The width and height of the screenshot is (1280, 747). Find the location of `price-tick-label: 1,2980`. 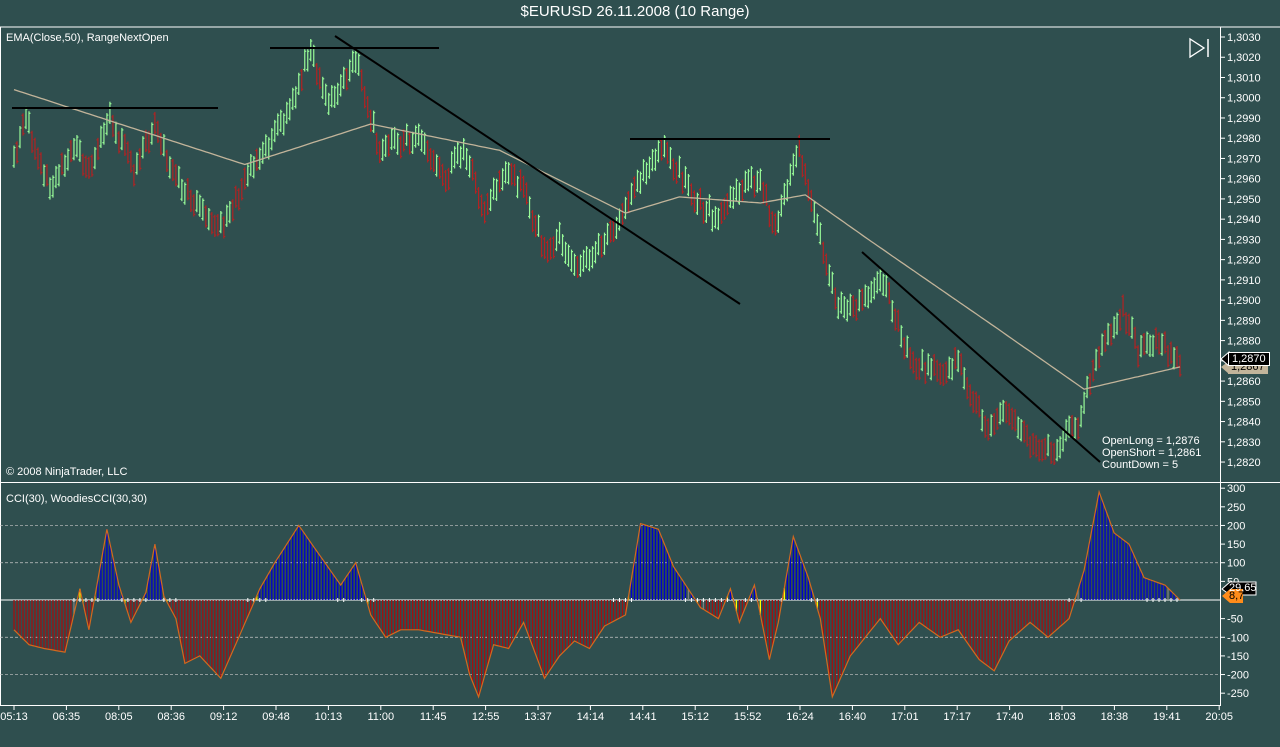

price-tick-label: 1,2980 is located at coordinates (1244, 139).